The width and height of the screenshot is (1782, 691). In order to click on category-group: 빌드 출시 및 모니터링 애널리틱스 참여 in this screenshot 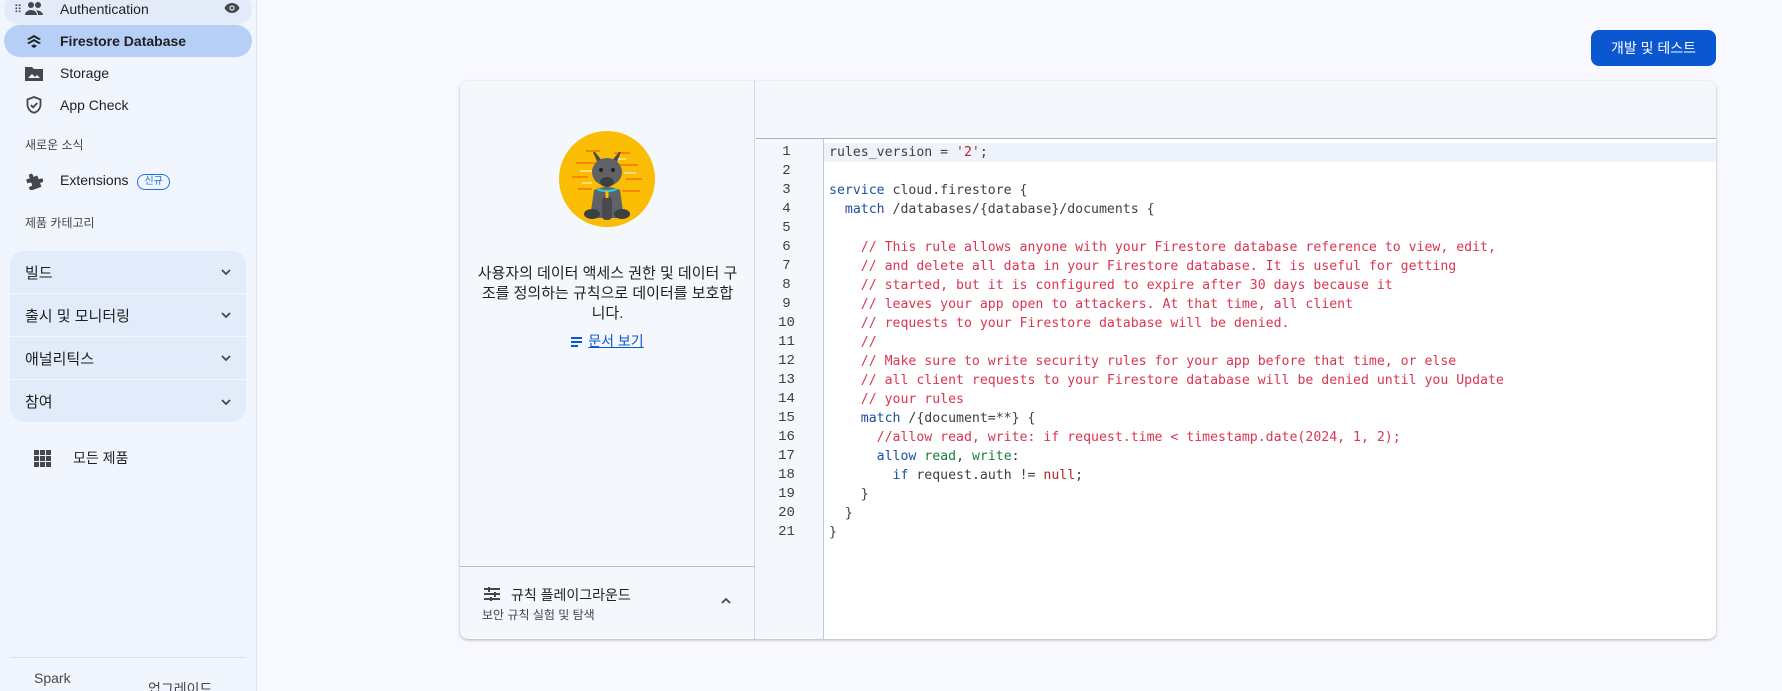, I will do `click(128, 336)`.